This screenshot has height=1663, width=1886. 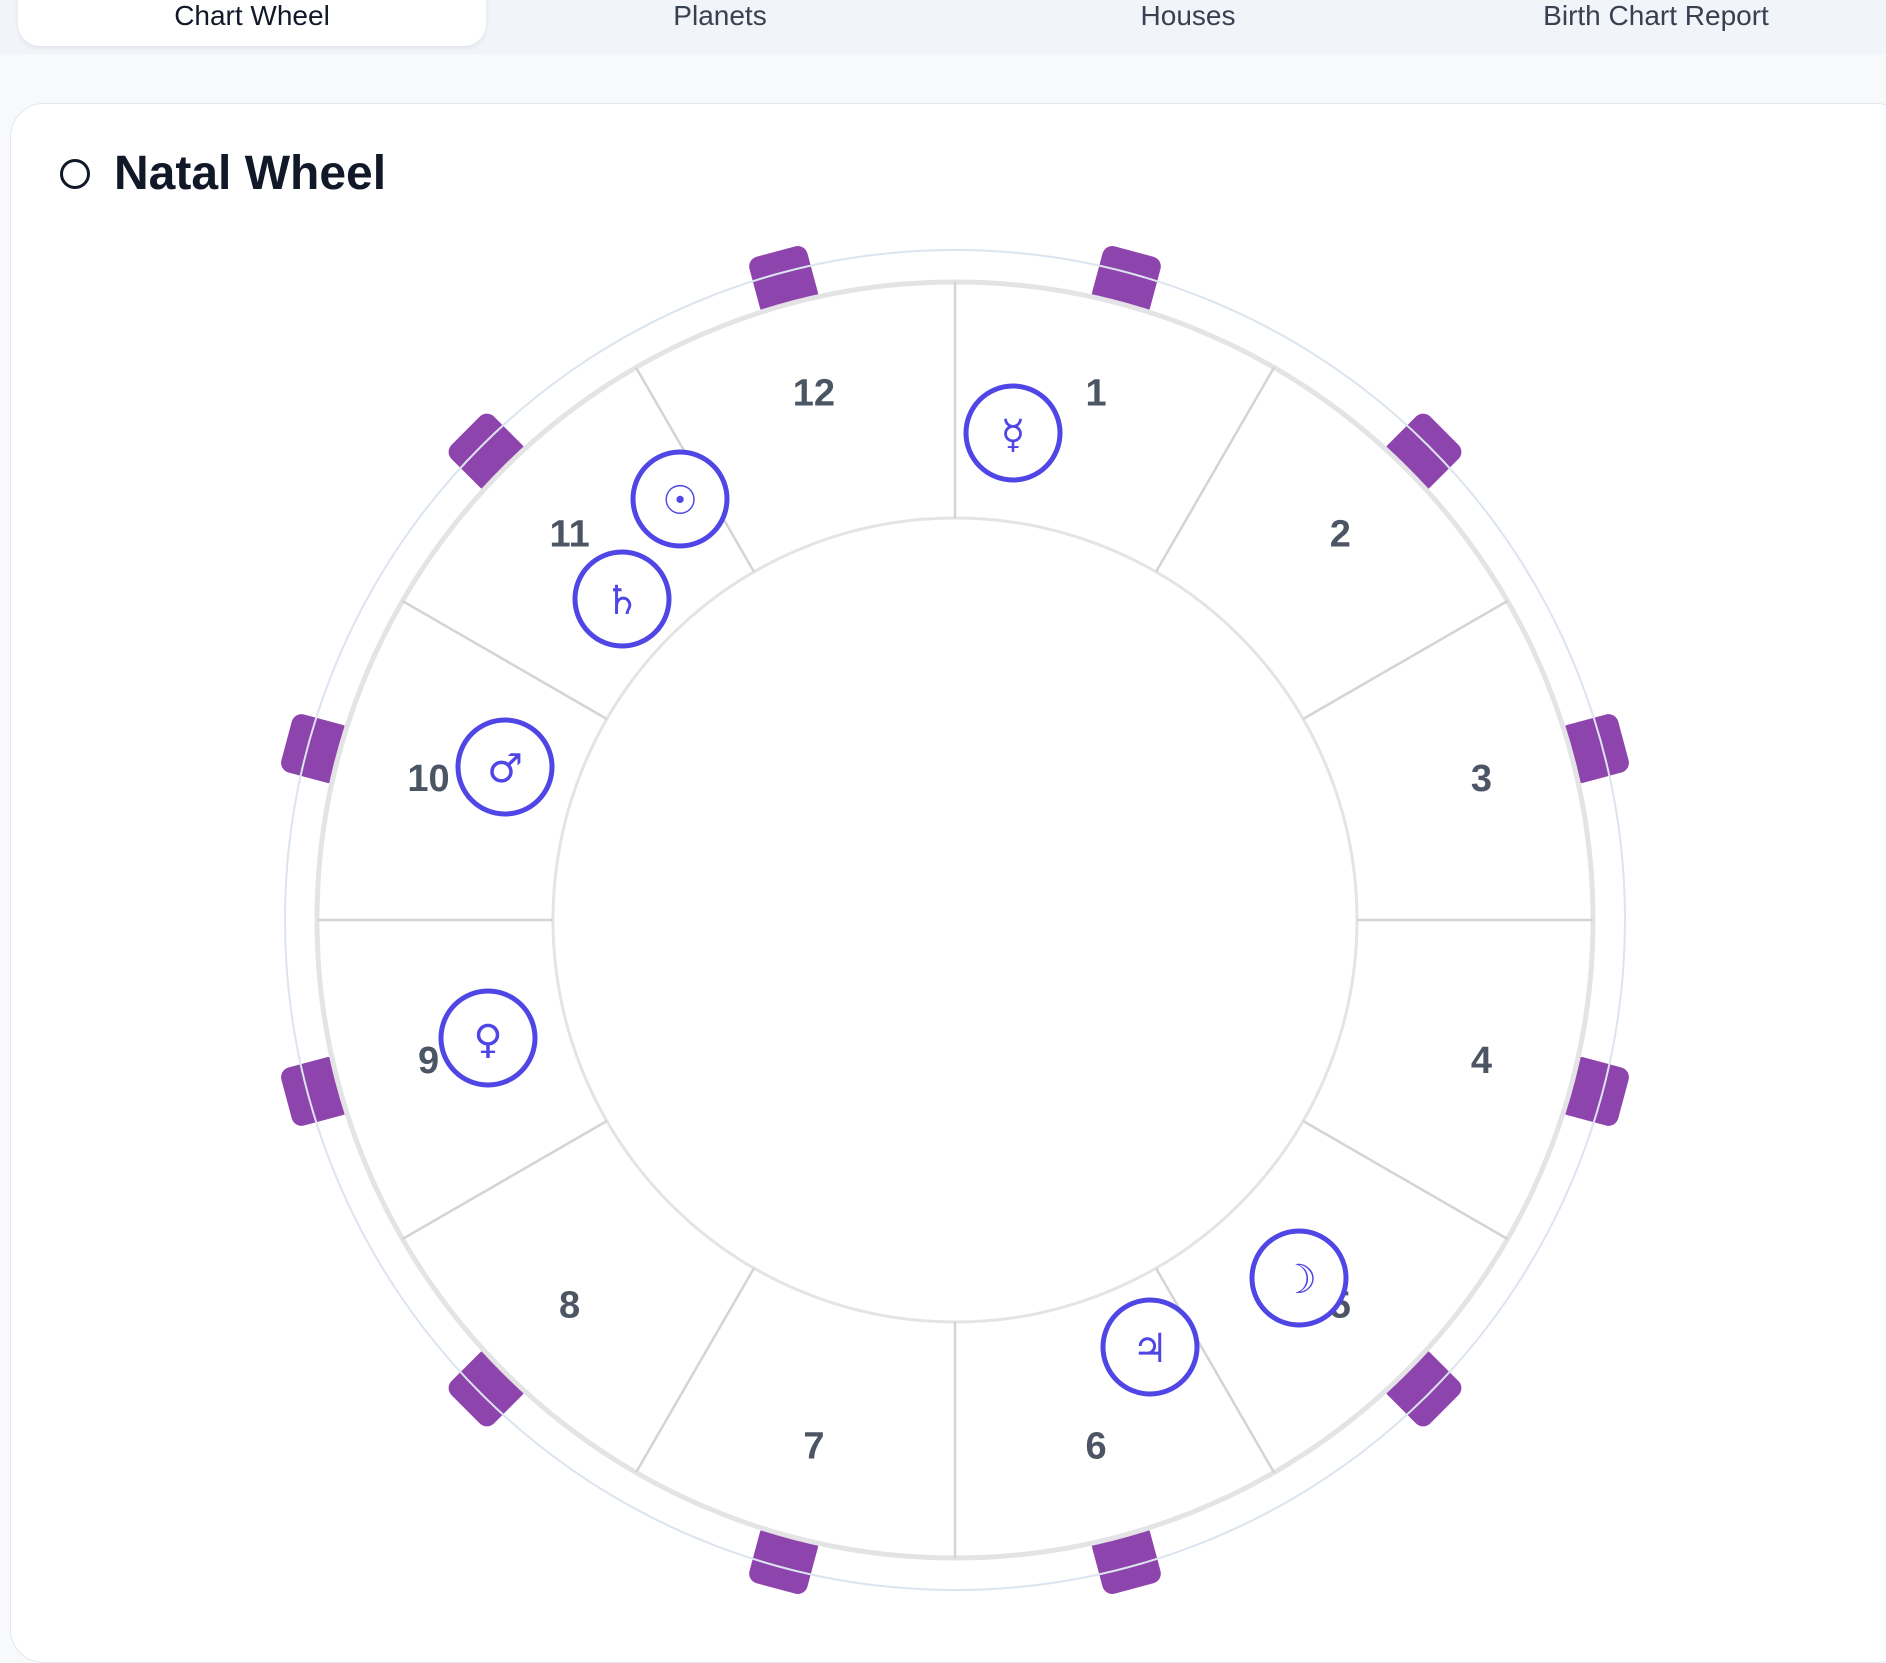 I want to click on mars-icon: ♂, so click(x=505, y=769).